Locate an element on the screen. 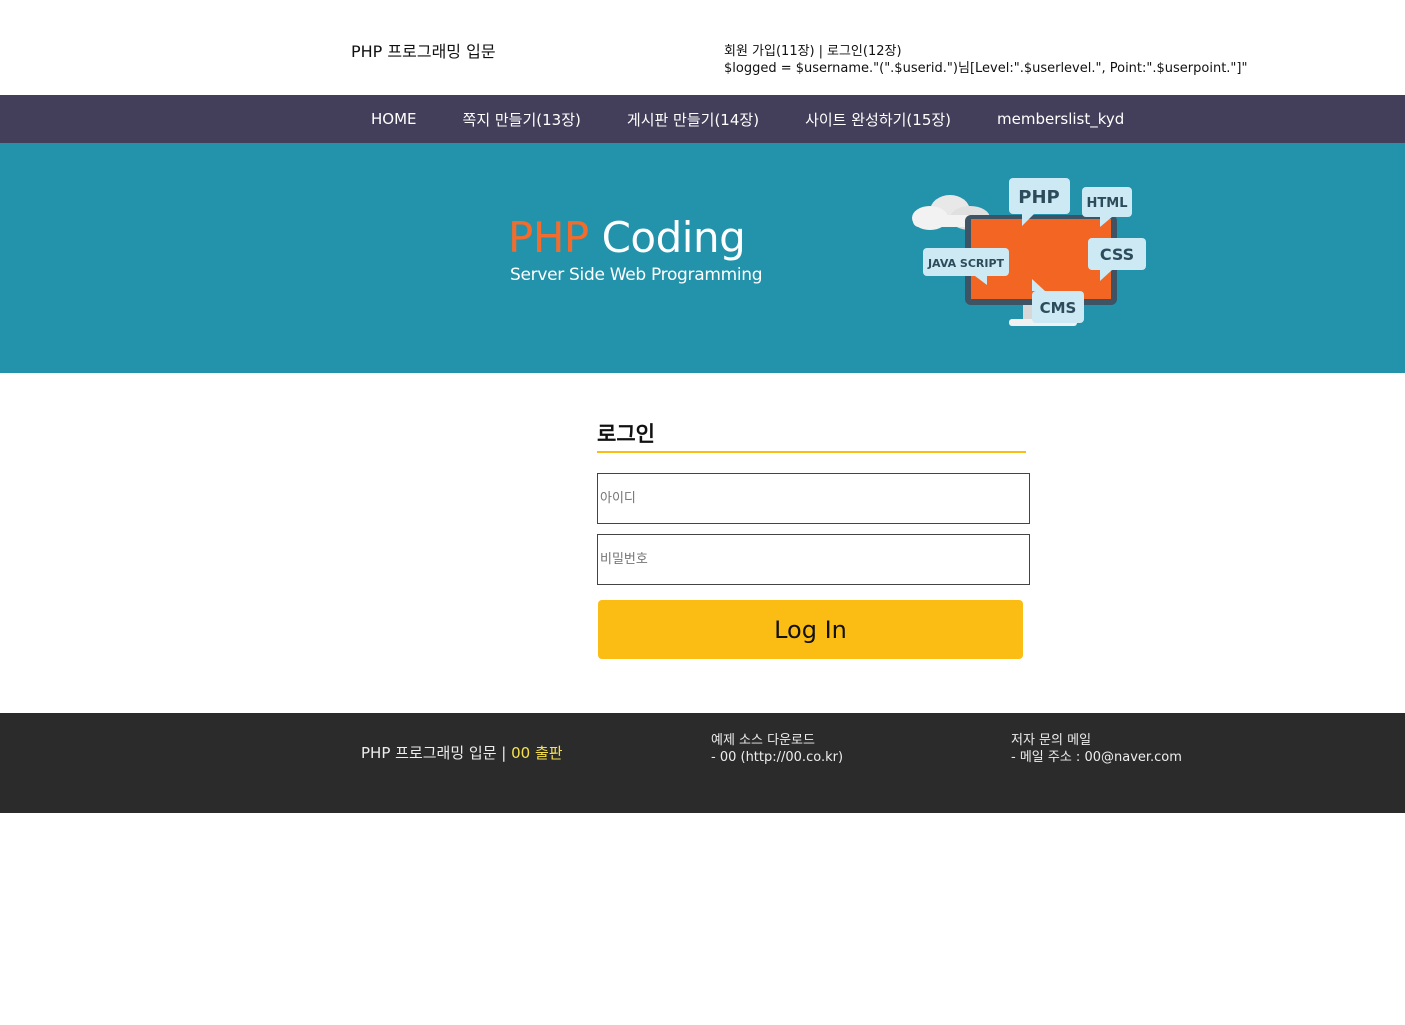 The height and width of the screenshot is (1025, 1405). banner-title: PHP Coding is located at coordinates (627, 237).